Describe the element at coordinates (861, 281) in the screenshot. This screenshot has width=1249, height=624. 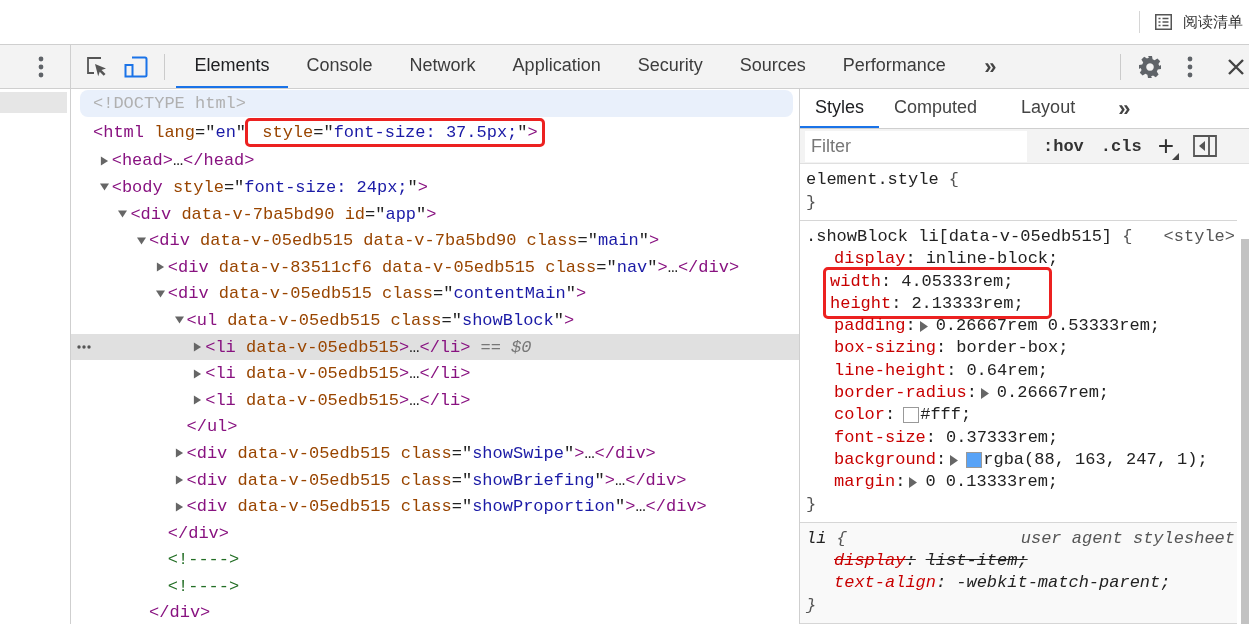
I see `css-property: width:` at that location.